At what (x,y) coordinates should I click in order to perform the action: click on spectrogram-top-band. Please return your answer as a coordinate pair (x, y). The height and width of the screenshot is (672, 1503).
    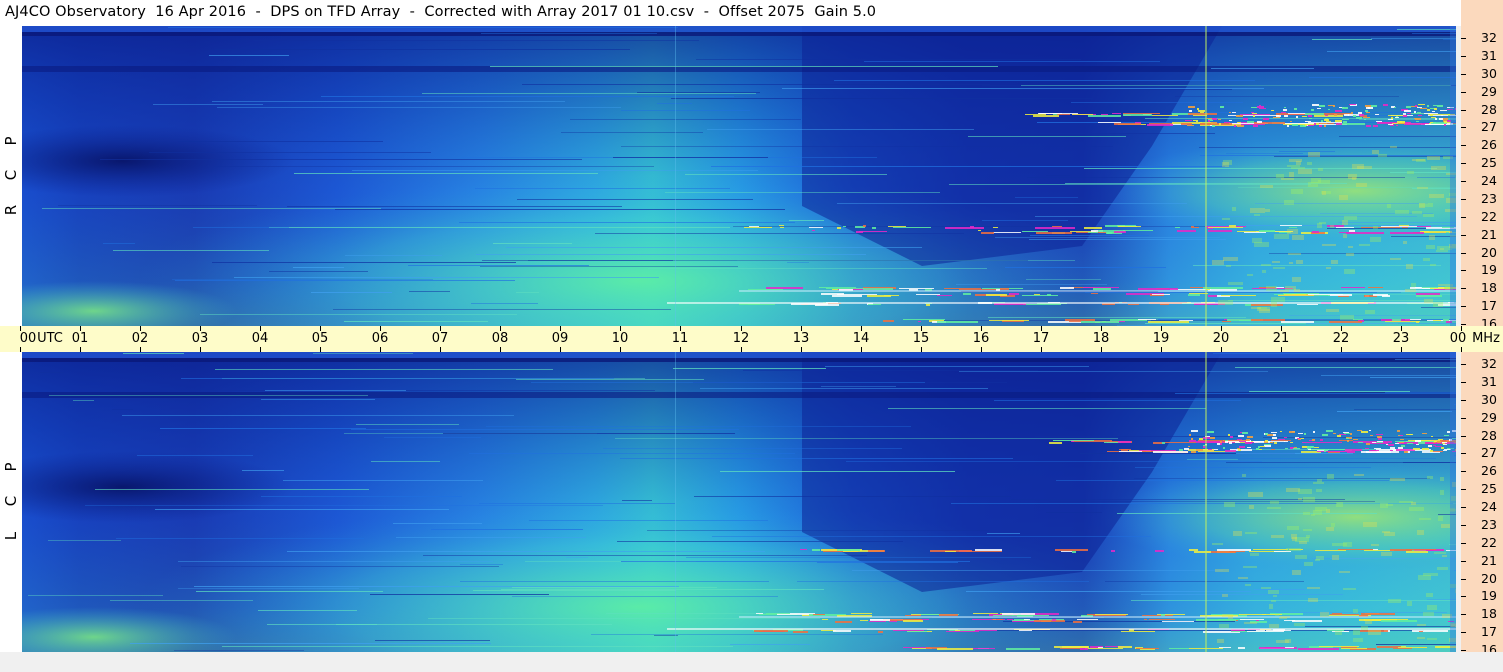
    Looking at the image, I should click on (739, 34).